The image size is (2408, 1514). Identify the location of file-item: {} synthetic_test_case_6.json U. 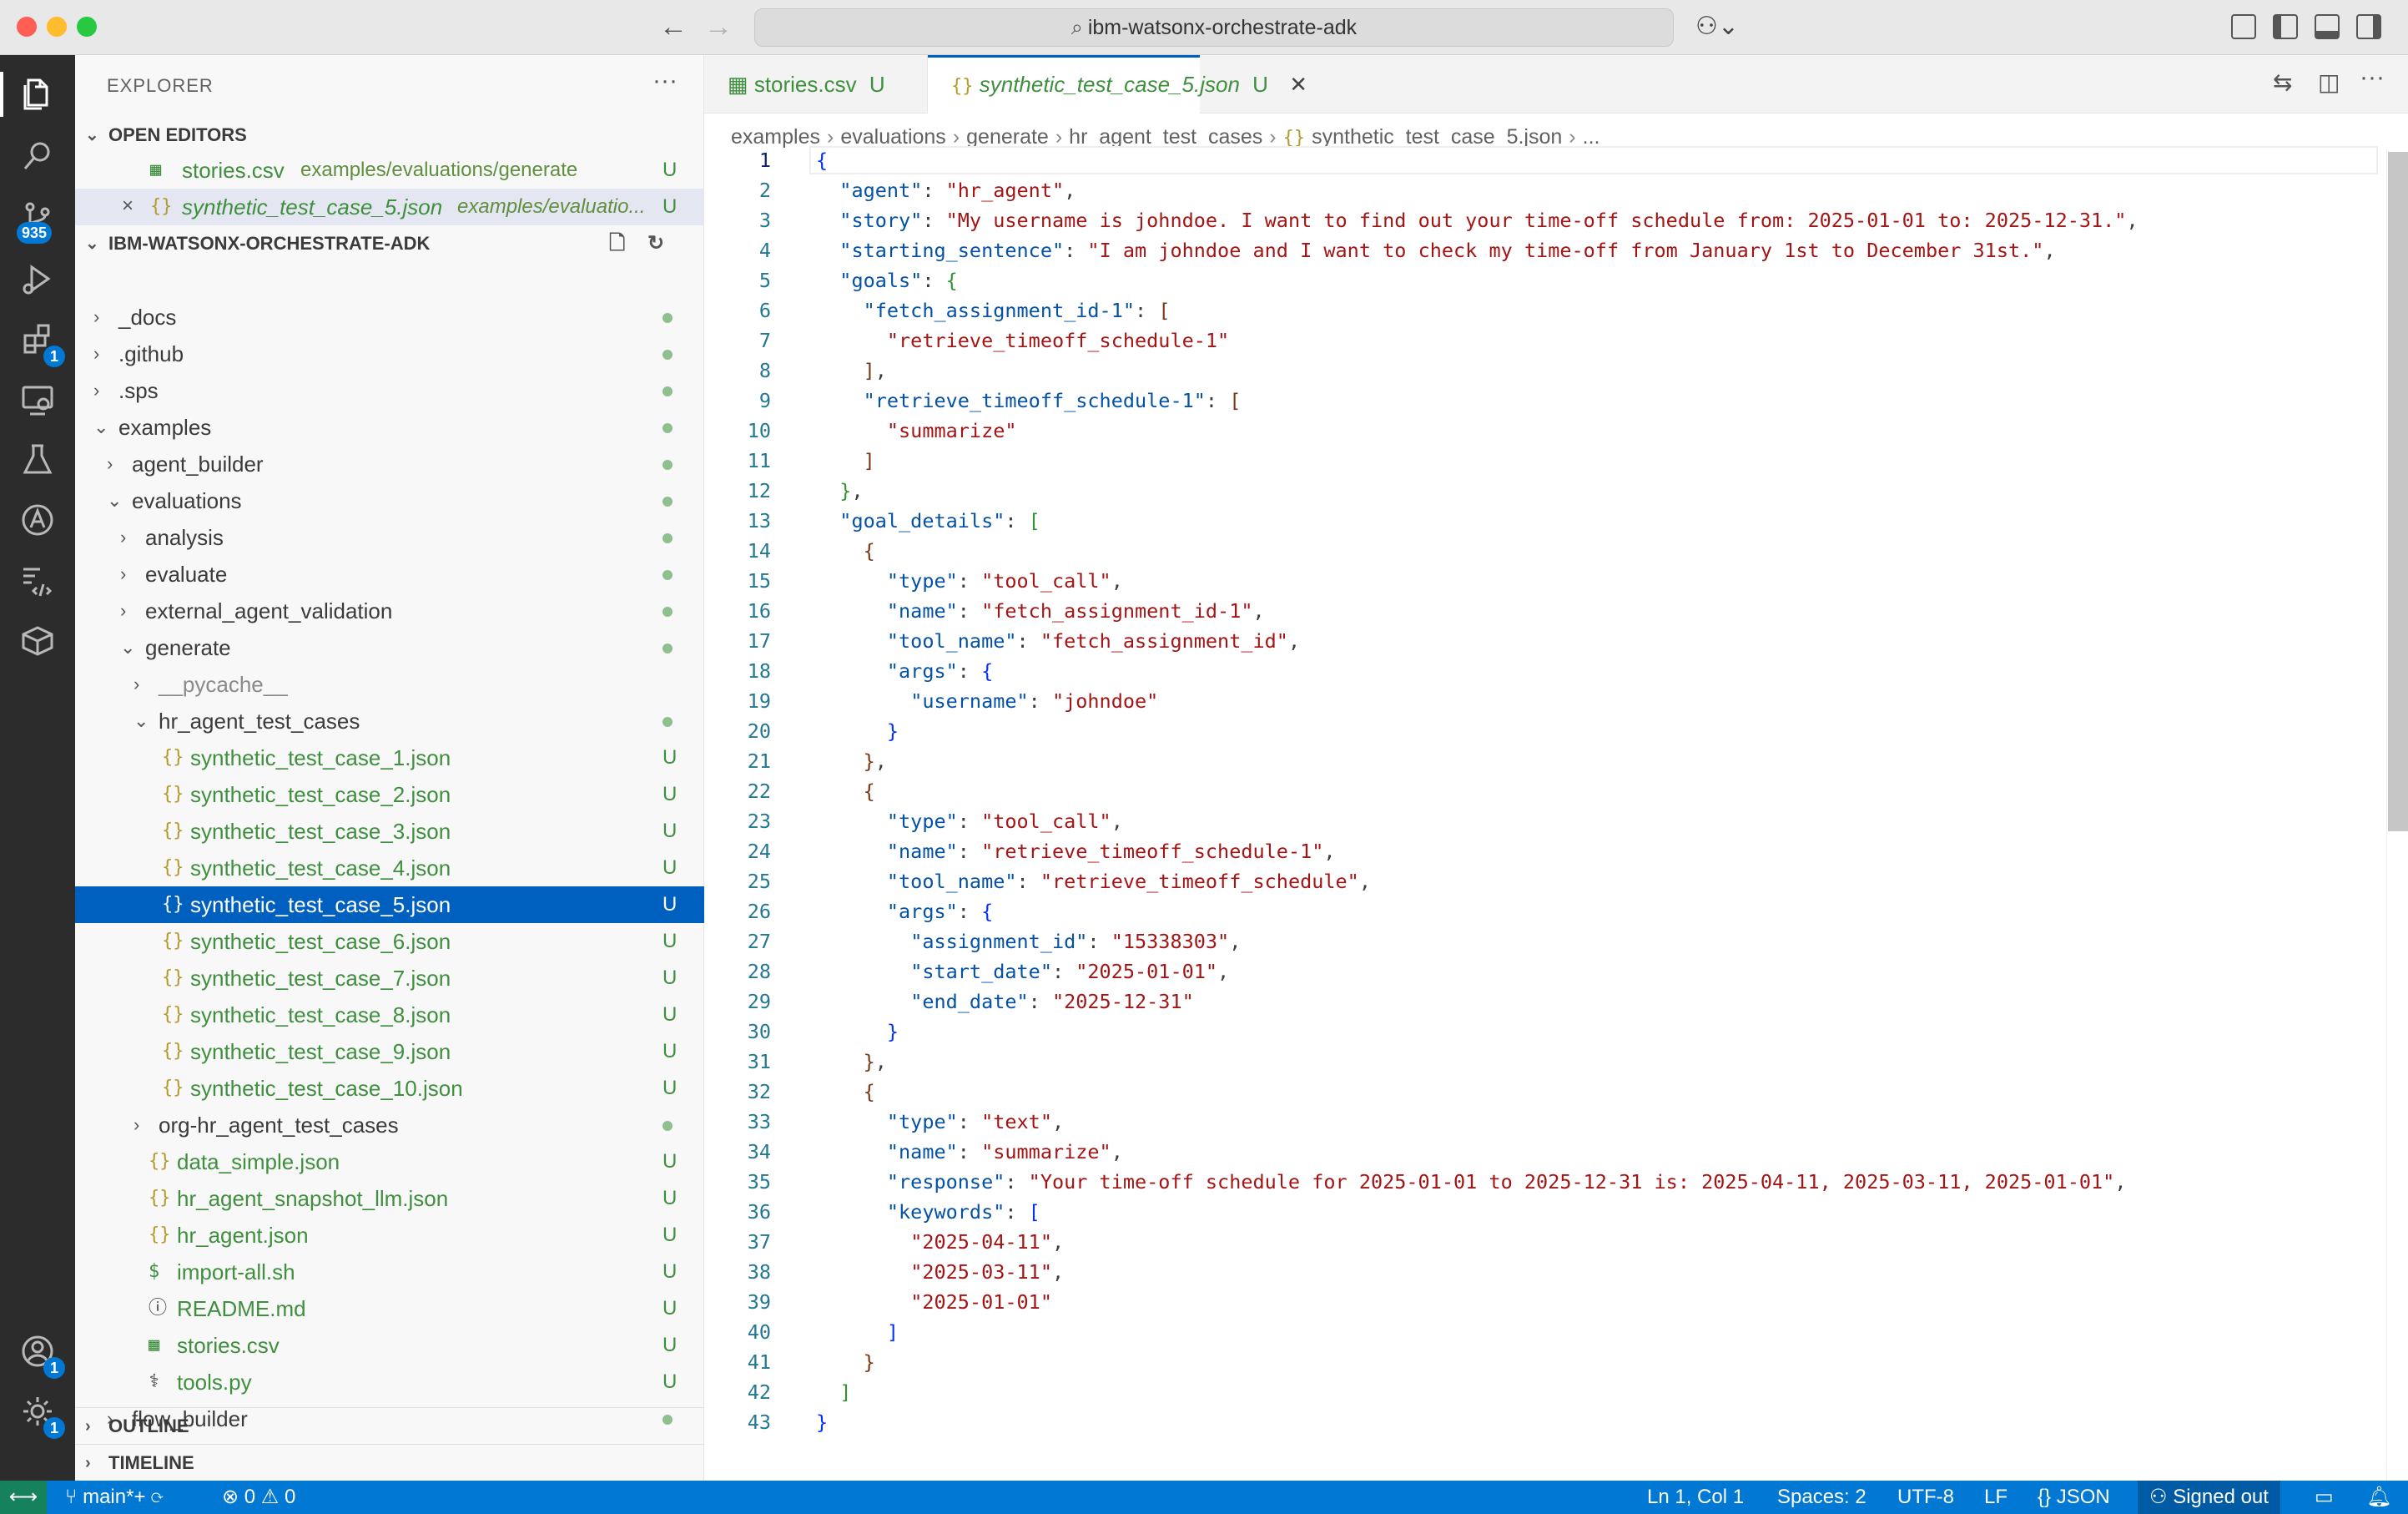
(389, 941).